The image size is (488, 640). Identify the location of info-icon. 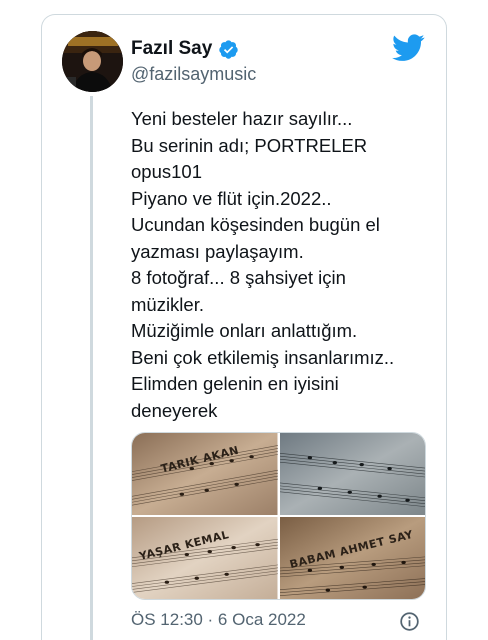
(409, 621).